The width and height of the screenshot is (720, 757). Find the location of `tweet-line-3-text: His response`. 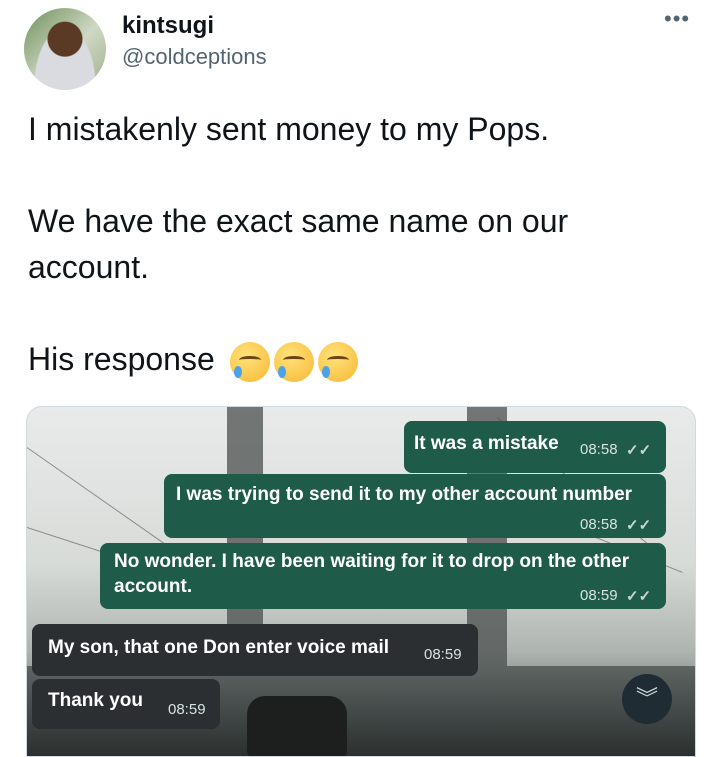

tweet-line-3-text: His response is located at coordinates (121, 359).